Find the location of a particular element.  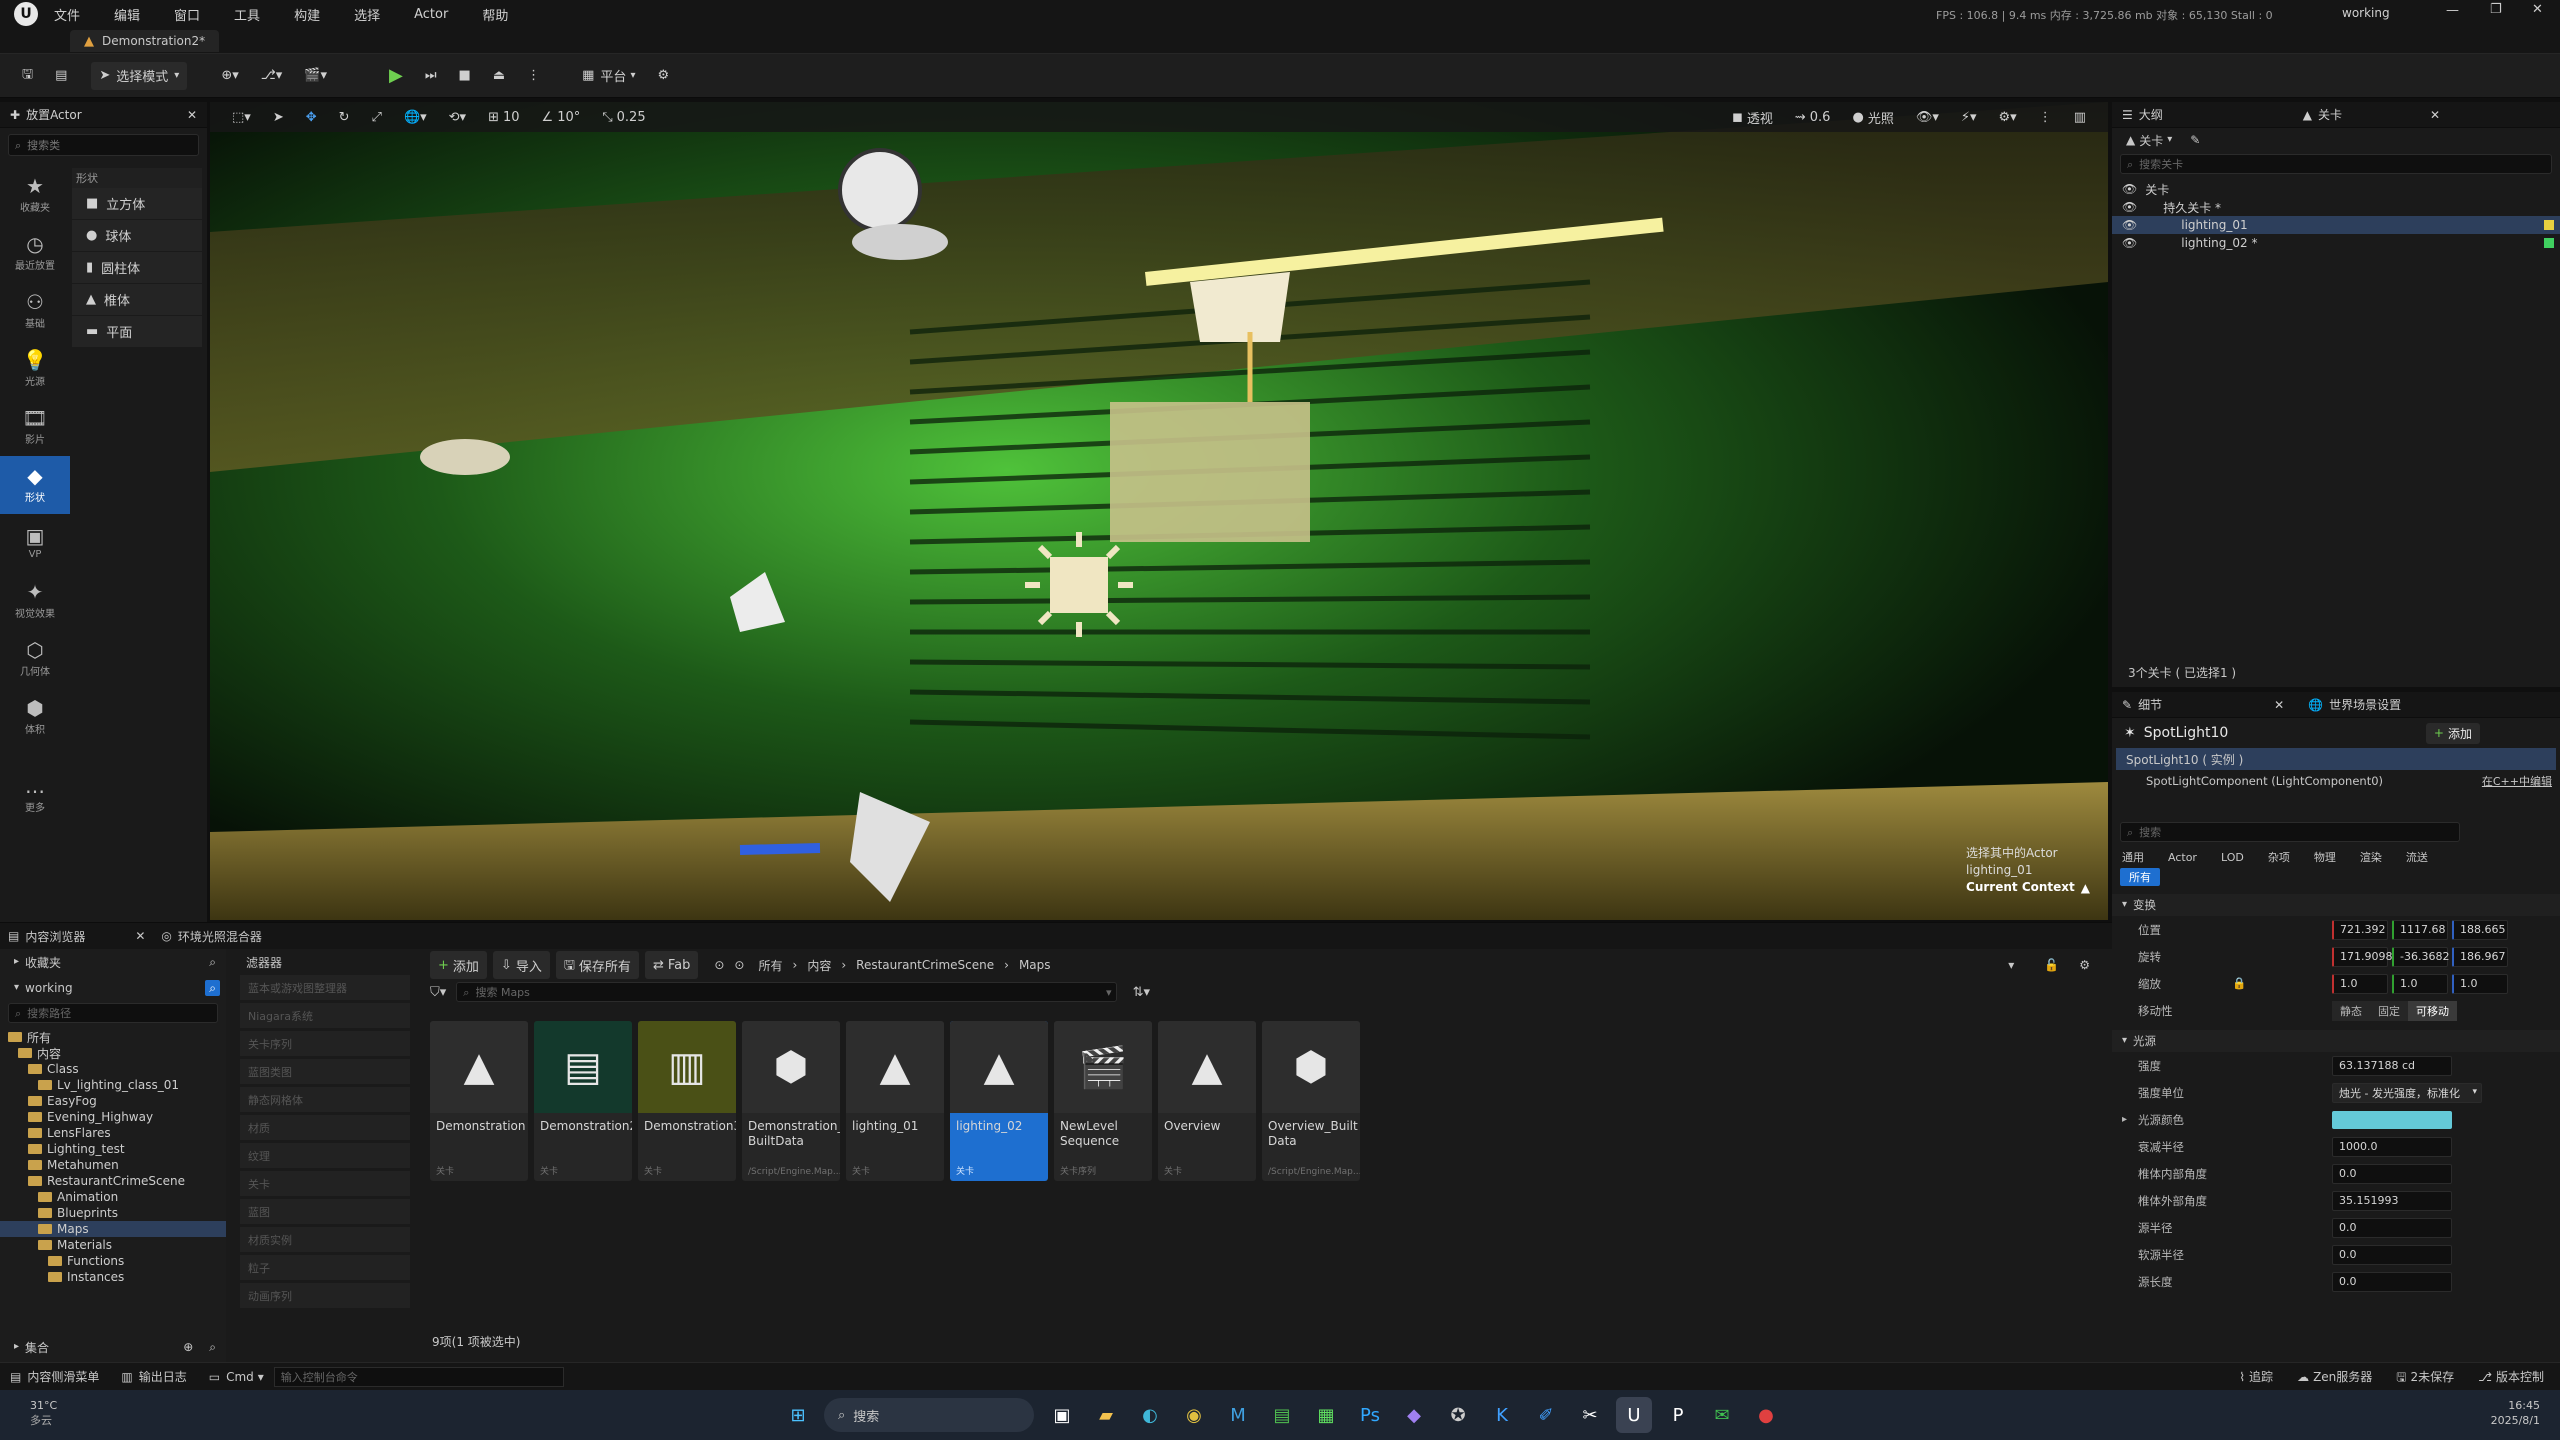

surface-snap-icon: ⟲▾ is located at coordinates (457, 117).